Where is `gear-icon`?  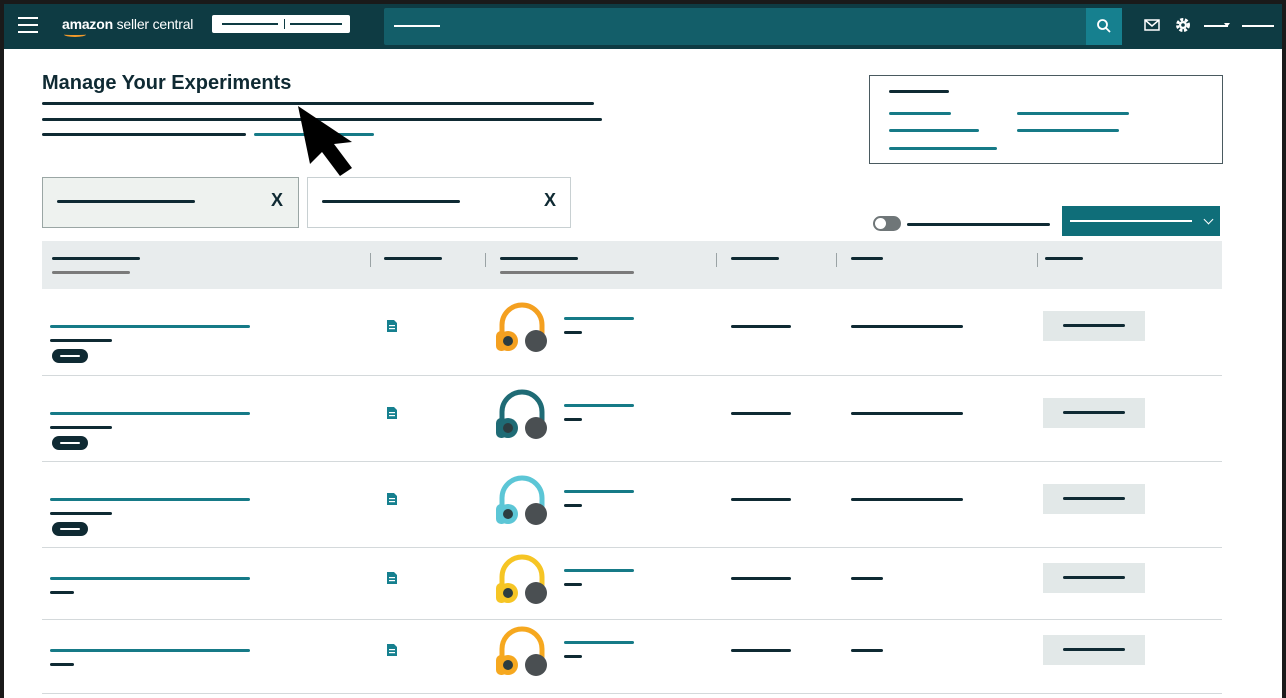 gear-icon is located at coordinates (1183, 25).